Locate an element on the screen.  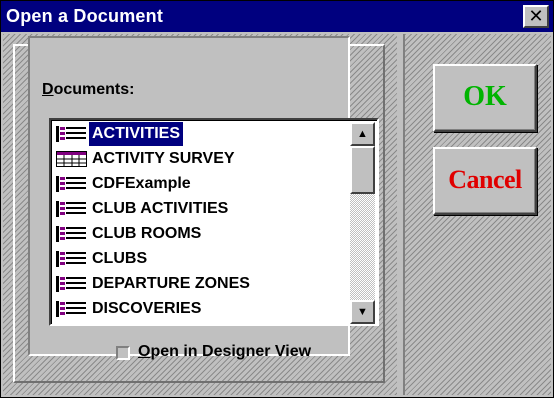
up-arrow-icon: ▲ is located at coordinates (362, 134).